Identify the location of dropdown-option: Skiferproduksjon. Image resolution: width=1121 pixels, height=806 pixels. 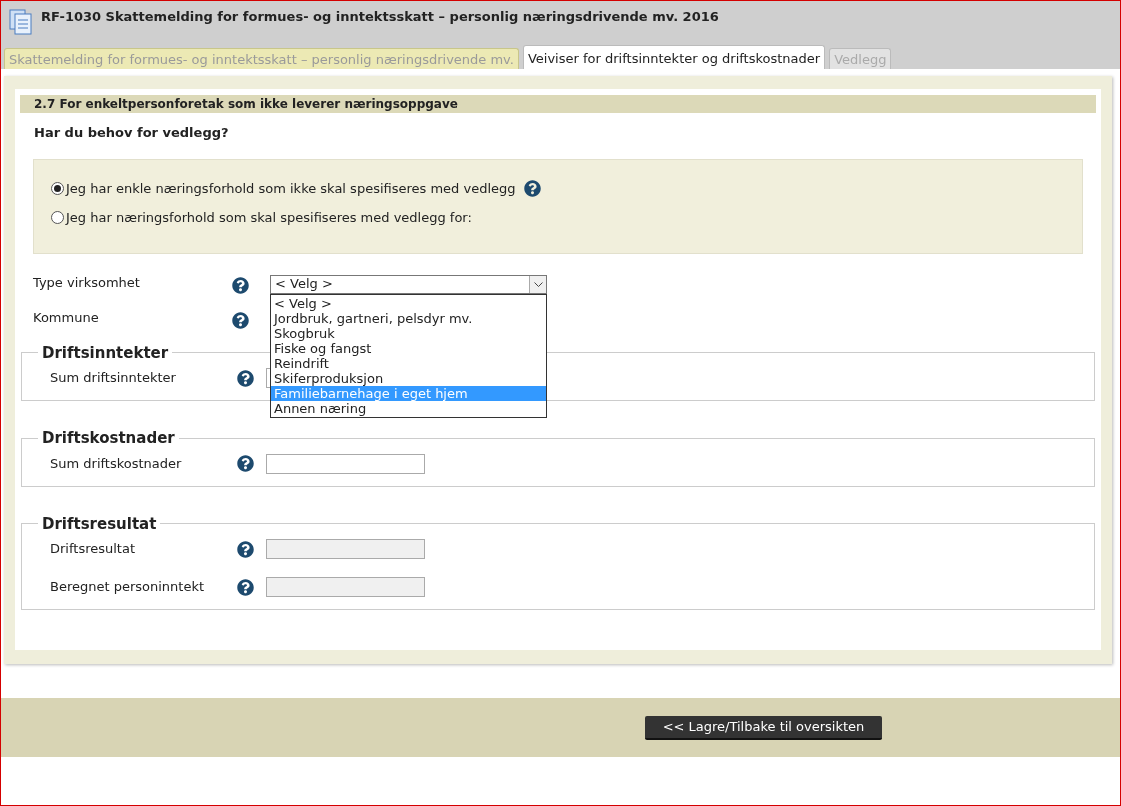
(408, 378).